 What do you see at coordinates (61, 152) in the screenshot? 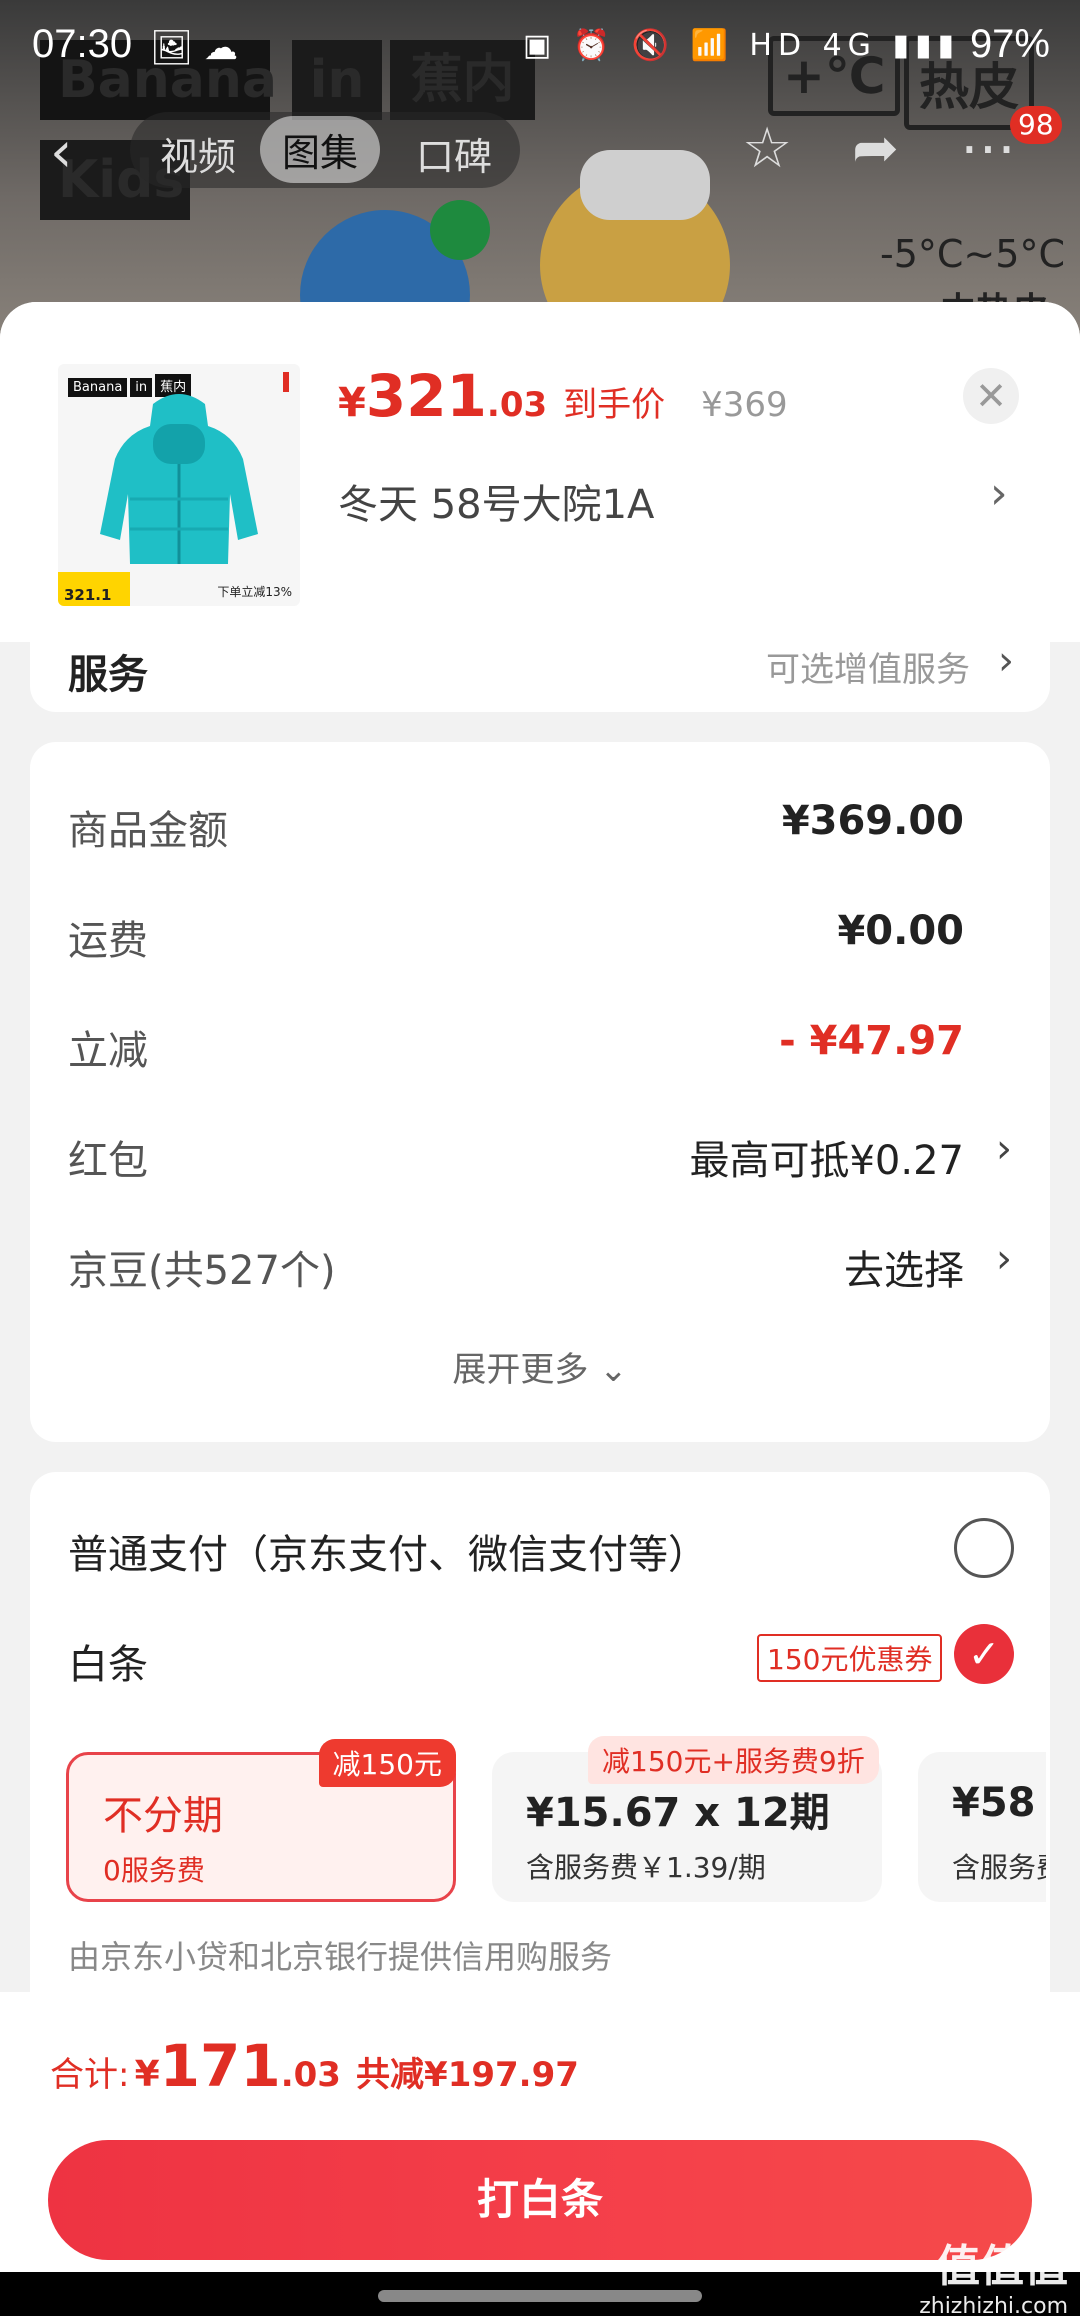
I see `back-arrow-icon: ‹` at bounding box center [61, 152].